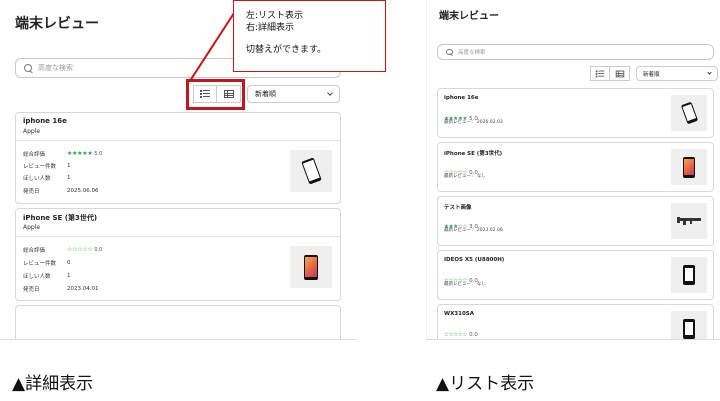  I want to click on device-card, so click(178, 322).